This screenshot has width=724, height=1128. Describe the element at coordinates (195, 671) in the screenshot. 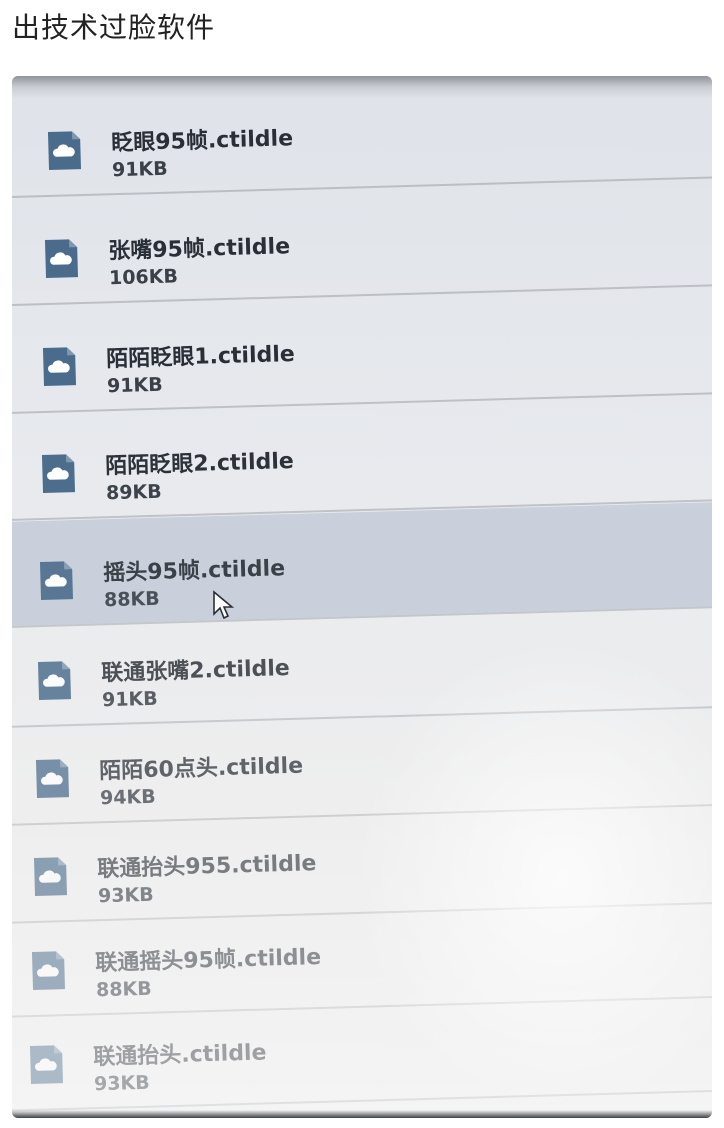

I see `file-name: 联通张嘴2.ctildle` at that location.